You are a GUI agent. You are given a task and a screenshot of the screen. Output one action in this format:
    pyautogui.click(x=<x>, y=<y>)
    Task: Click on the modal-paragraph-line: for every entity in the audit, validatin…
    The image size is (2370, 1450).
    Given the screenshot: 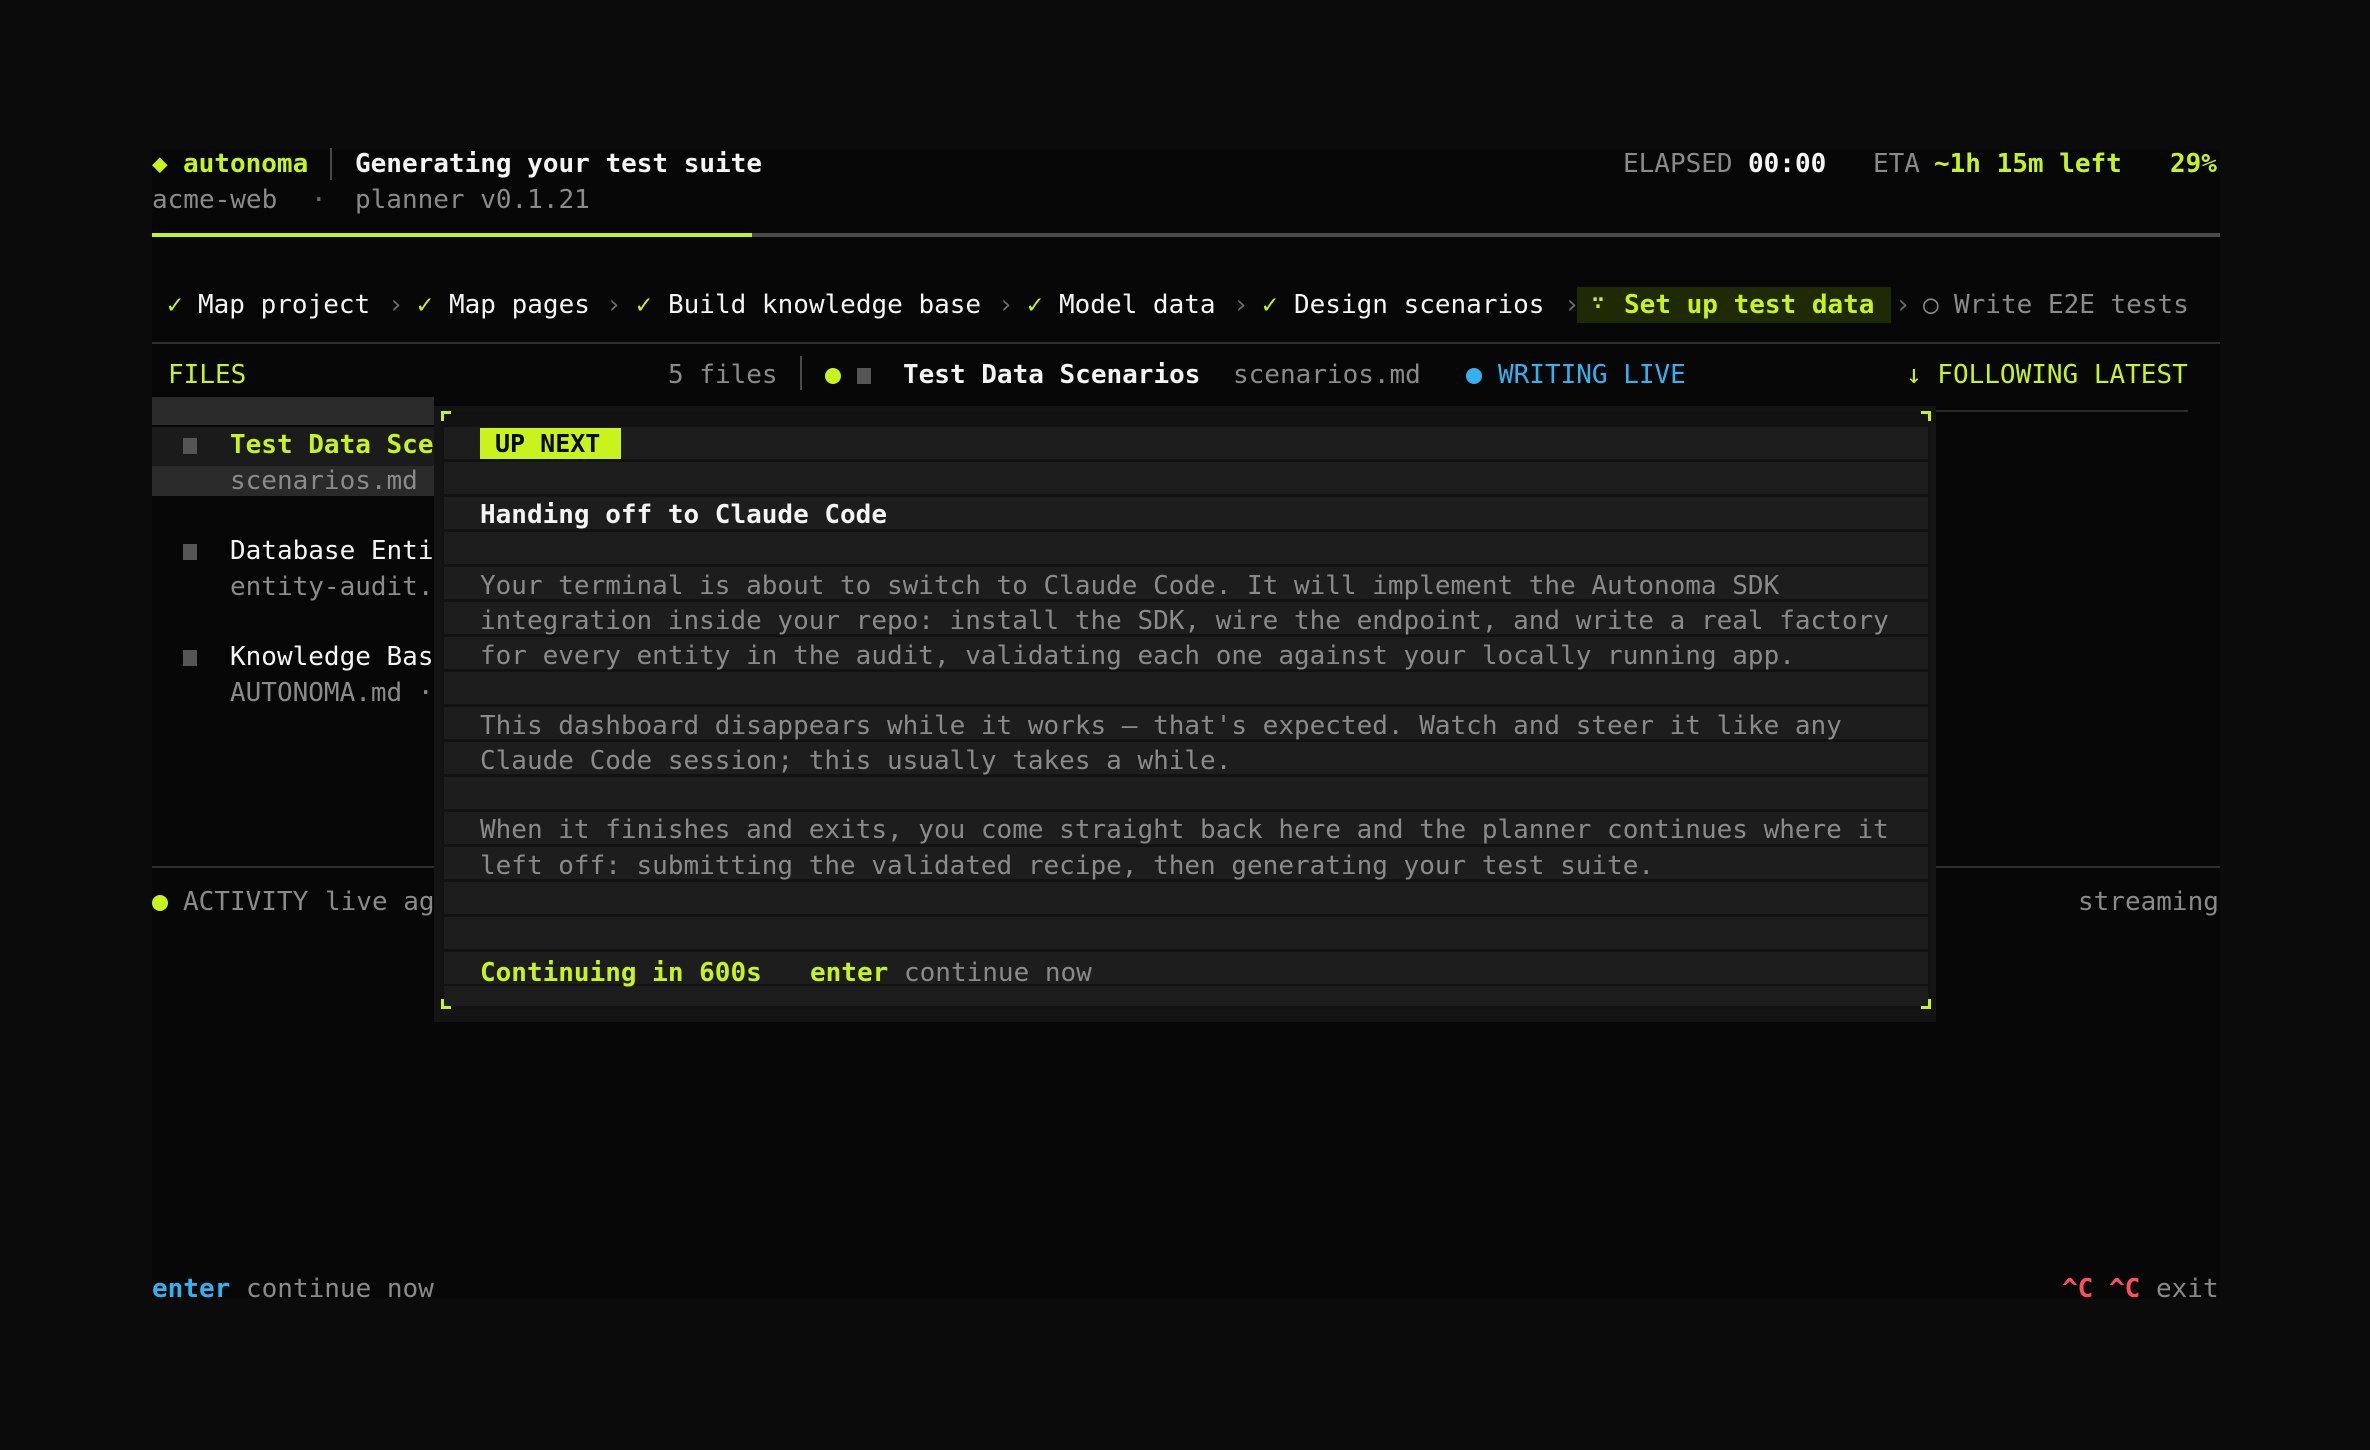 What is the action you would take?
    pyautogui.click(x=1137, y=656)
    